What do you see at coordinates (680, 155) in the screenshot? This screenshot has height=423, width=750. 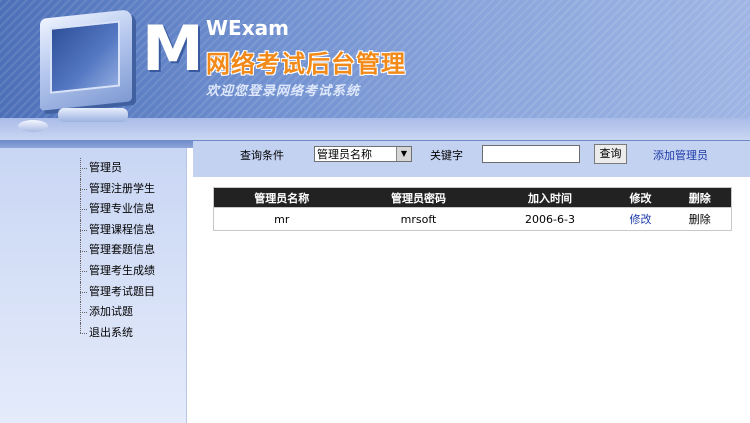 I see `add-admin-link: 添加管理员` at bounding box center [680, 155].